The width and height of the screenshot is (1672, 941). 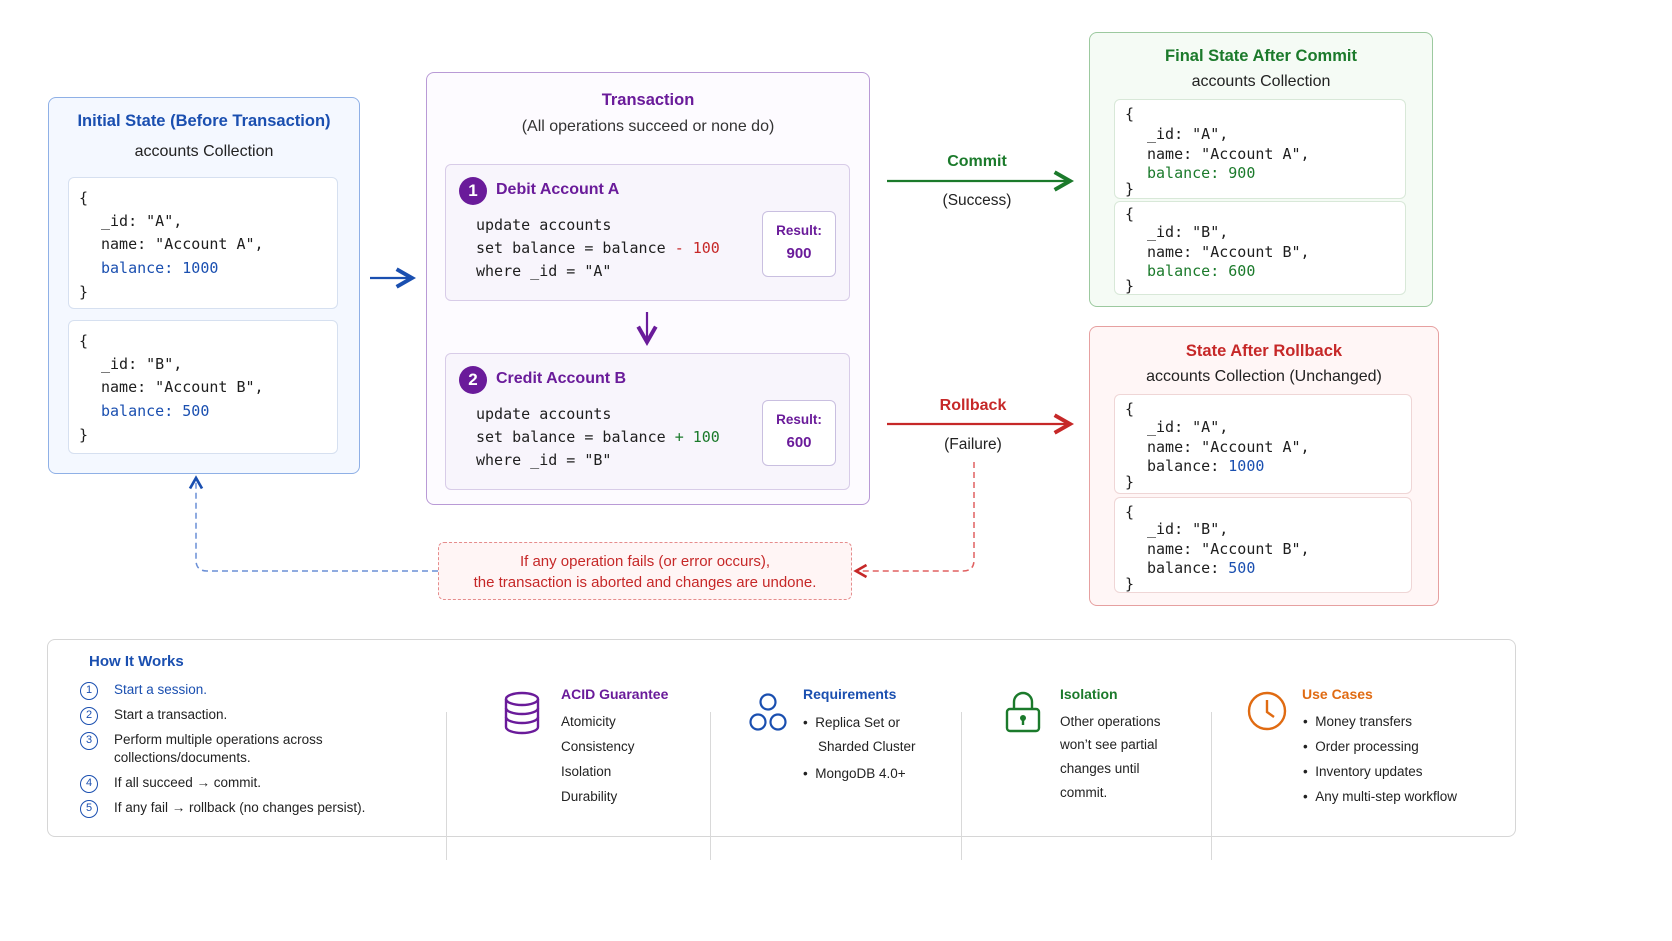 I want to click on usecase-item: • Inventory updates, so click(x=1363, y=771).